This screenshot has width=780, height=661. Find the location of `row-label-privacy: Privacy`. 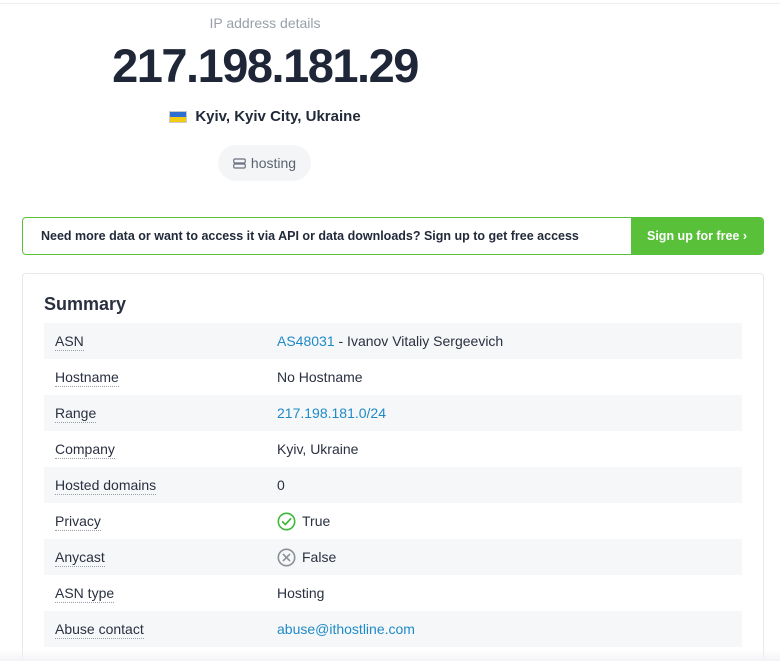

row-label-privacy: Privacy is located at coordinates (78, 522).